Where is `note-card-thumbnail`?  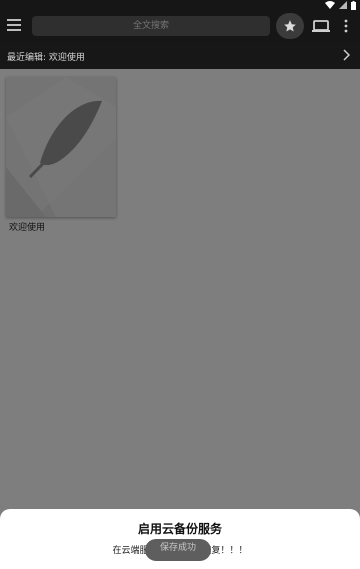
note-card-thumbnail is located at coordinates (61, 147).